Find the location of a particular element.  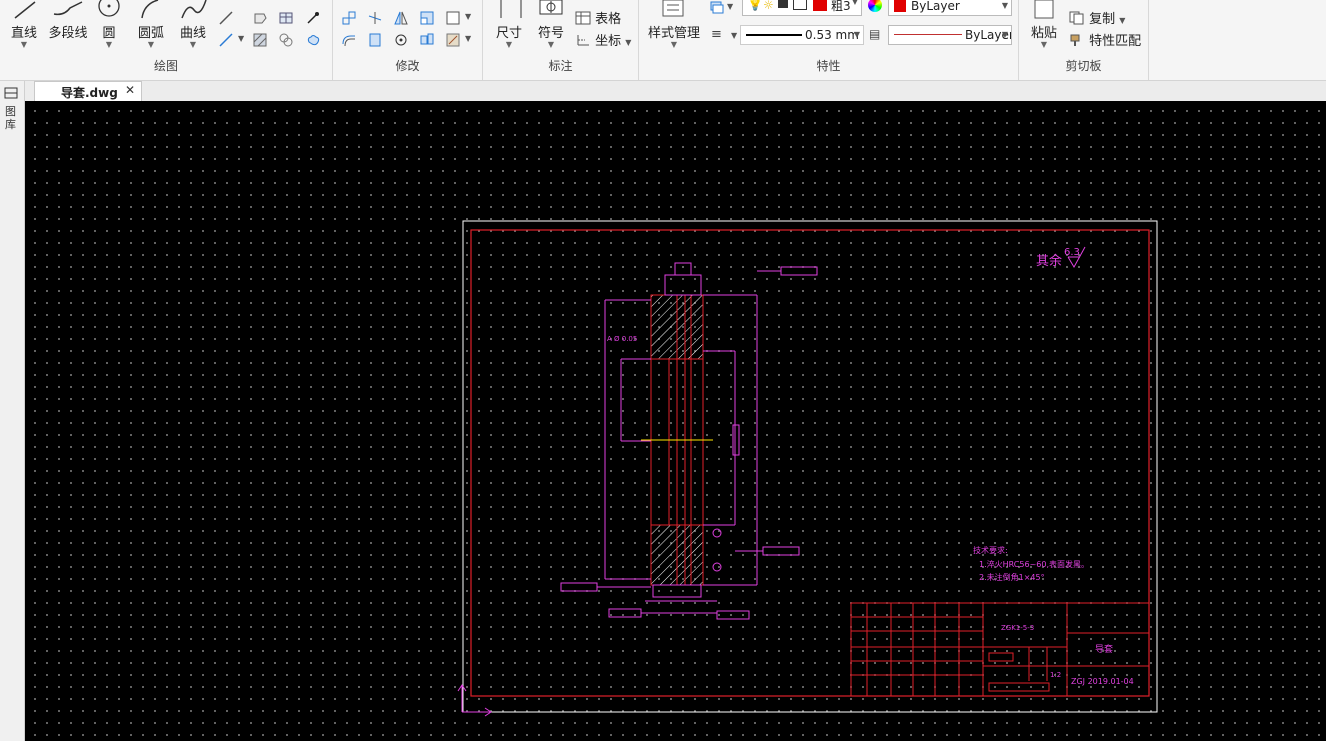

explode-icon is located at coordinates (427, 40).